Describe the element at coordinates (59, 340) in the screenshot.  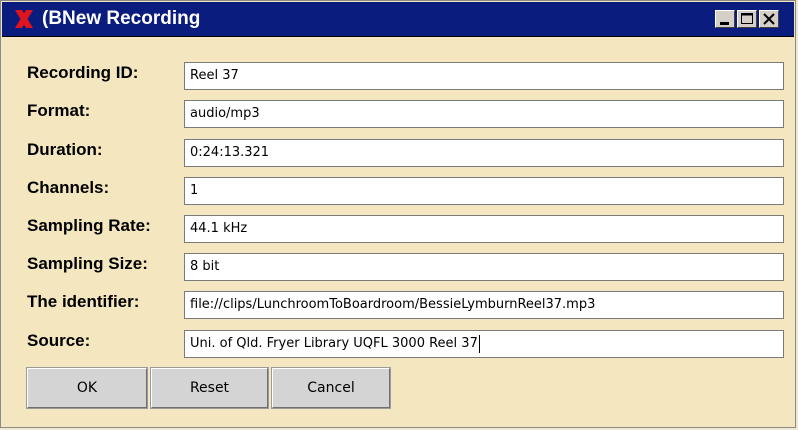
I see `source-label: Source:` at that location.